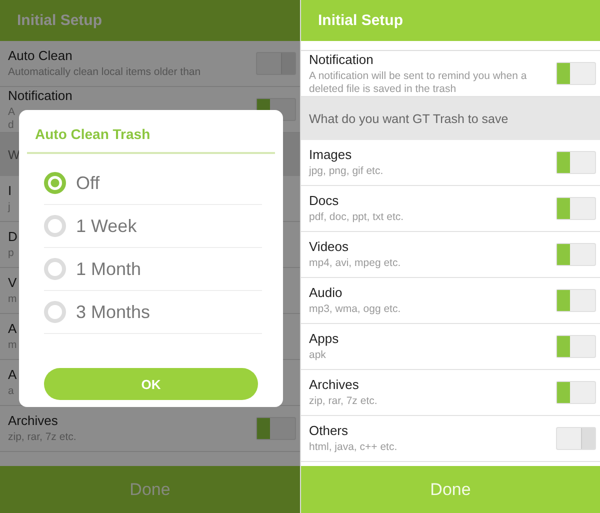  I want to click on setting-description: mp4, avi, mpeg etc., so click(355, 263).